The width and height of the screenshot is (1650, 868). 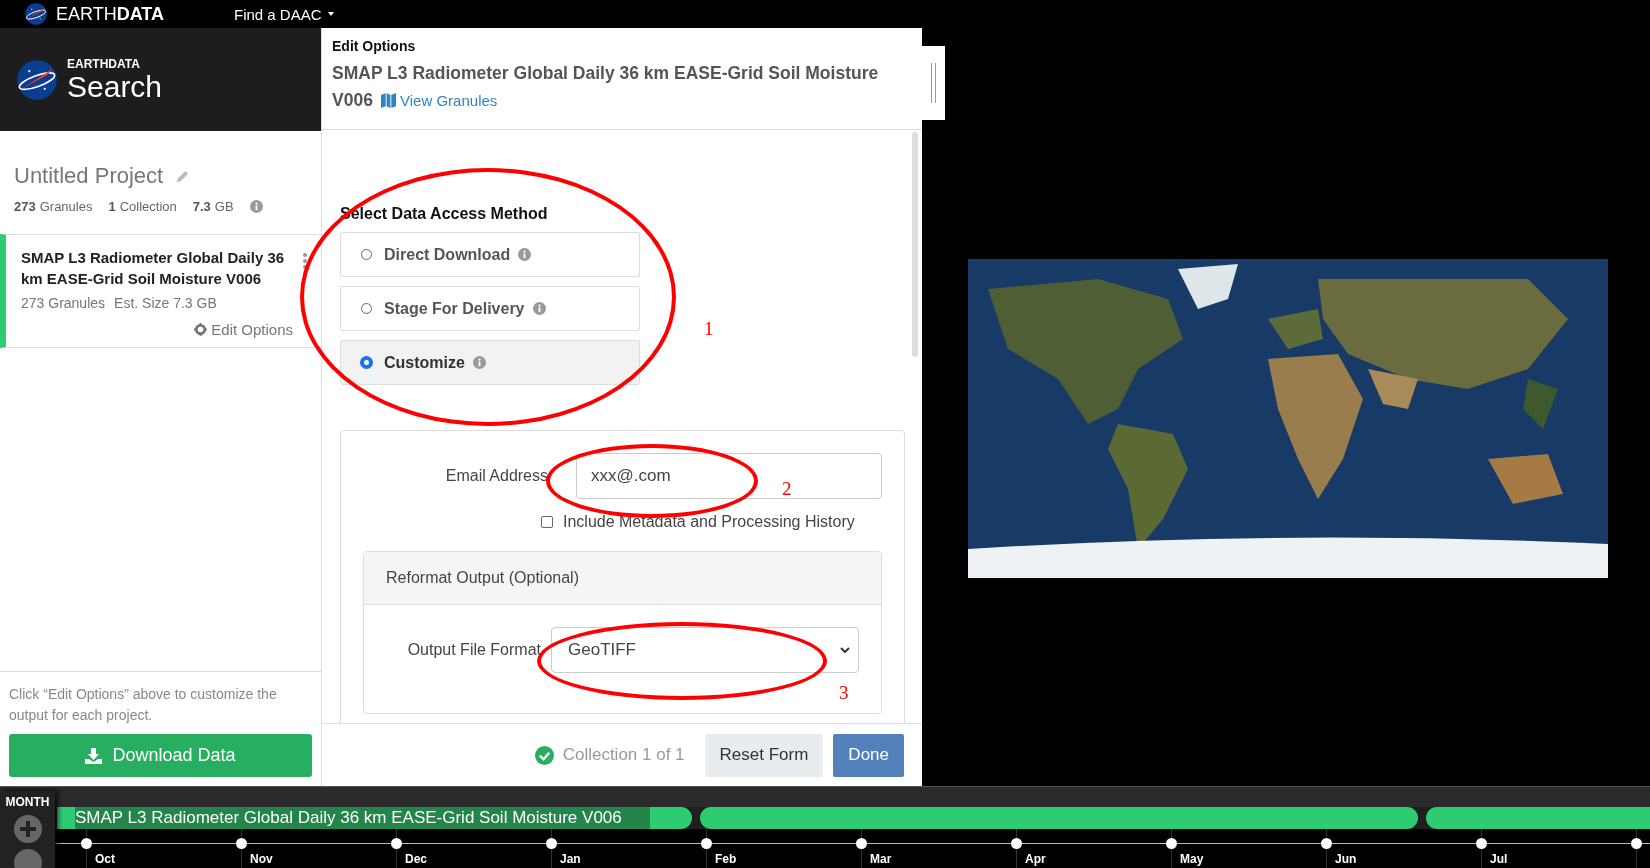 I want to click on annotation-number: 2, so click(x=787, y=489).